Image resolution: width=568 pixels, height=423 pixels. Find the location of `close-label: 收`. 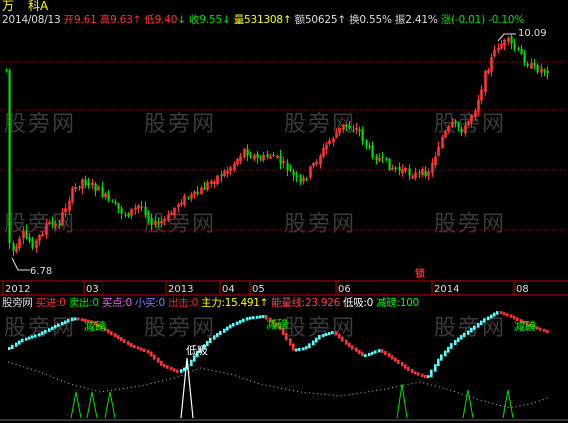

close-label: 收 is located at coordinates (194, 20).